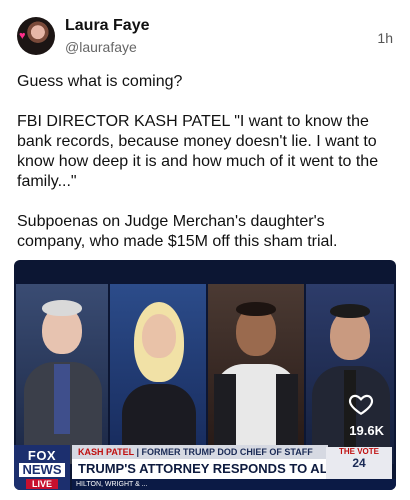 This screenshot has width=410, height=500. What do you see at coordinates (385, 38) in the screenshot?
I see `post-timestamp: 1h` at bounding box center [385, 38].